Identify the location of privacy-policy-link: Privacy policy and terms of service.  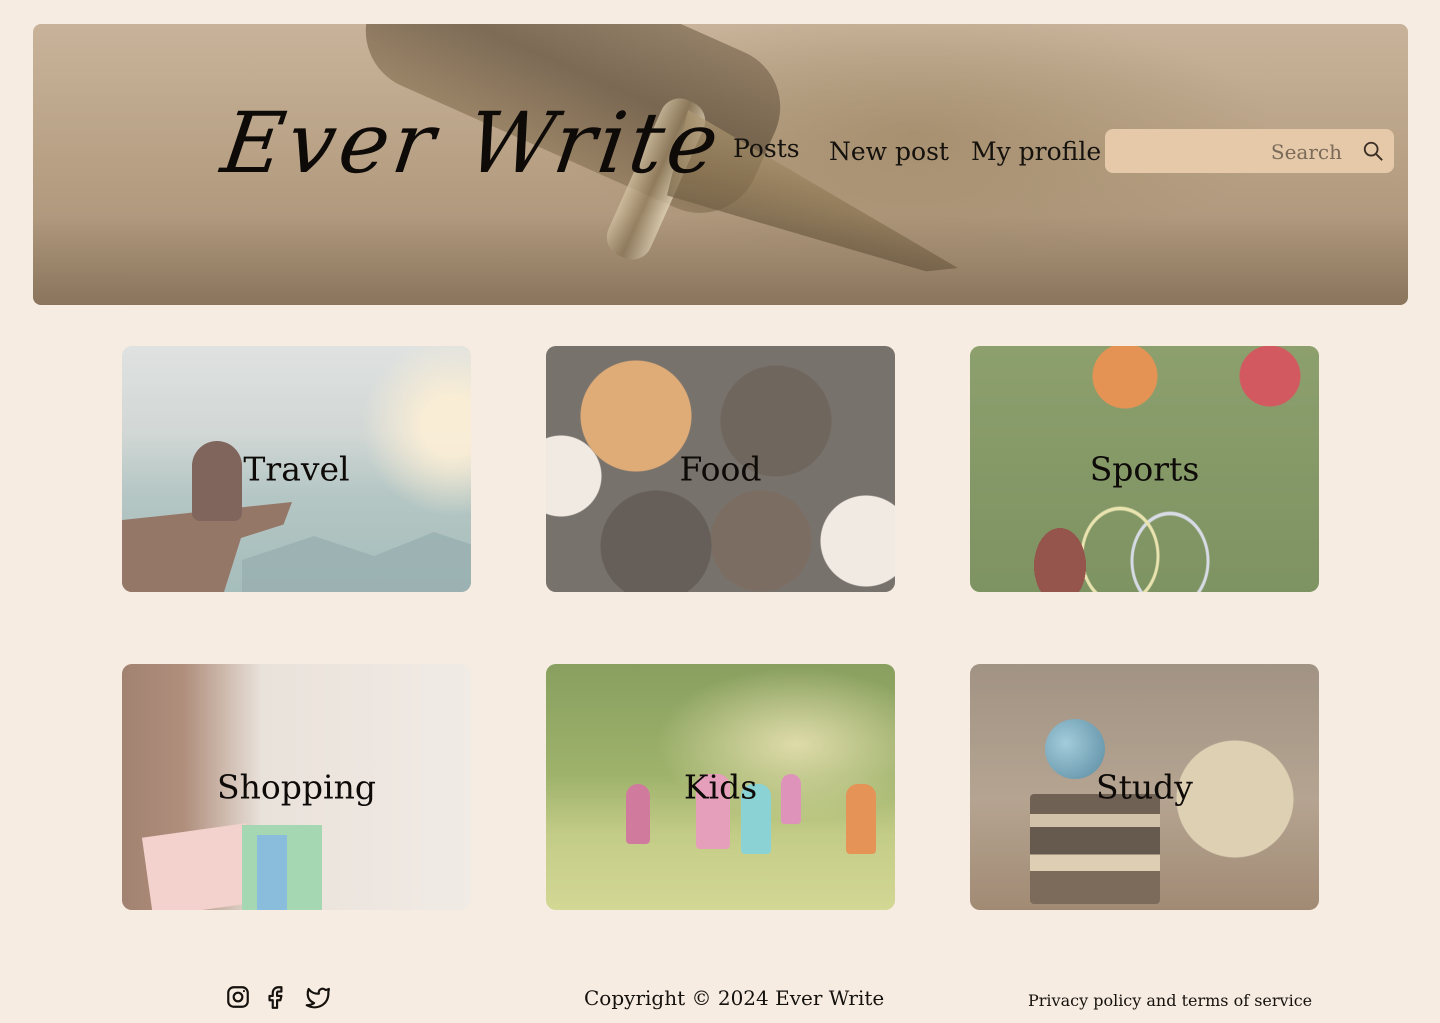
(1170, 1000).